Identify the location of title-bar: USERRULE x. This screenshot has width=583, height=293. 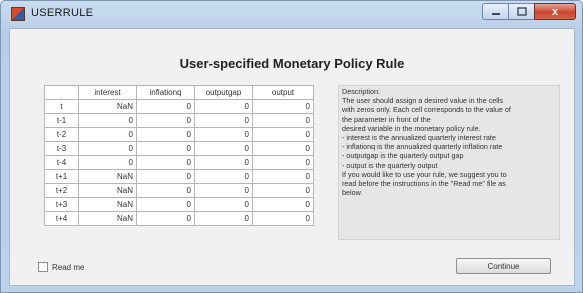
(291, 14).